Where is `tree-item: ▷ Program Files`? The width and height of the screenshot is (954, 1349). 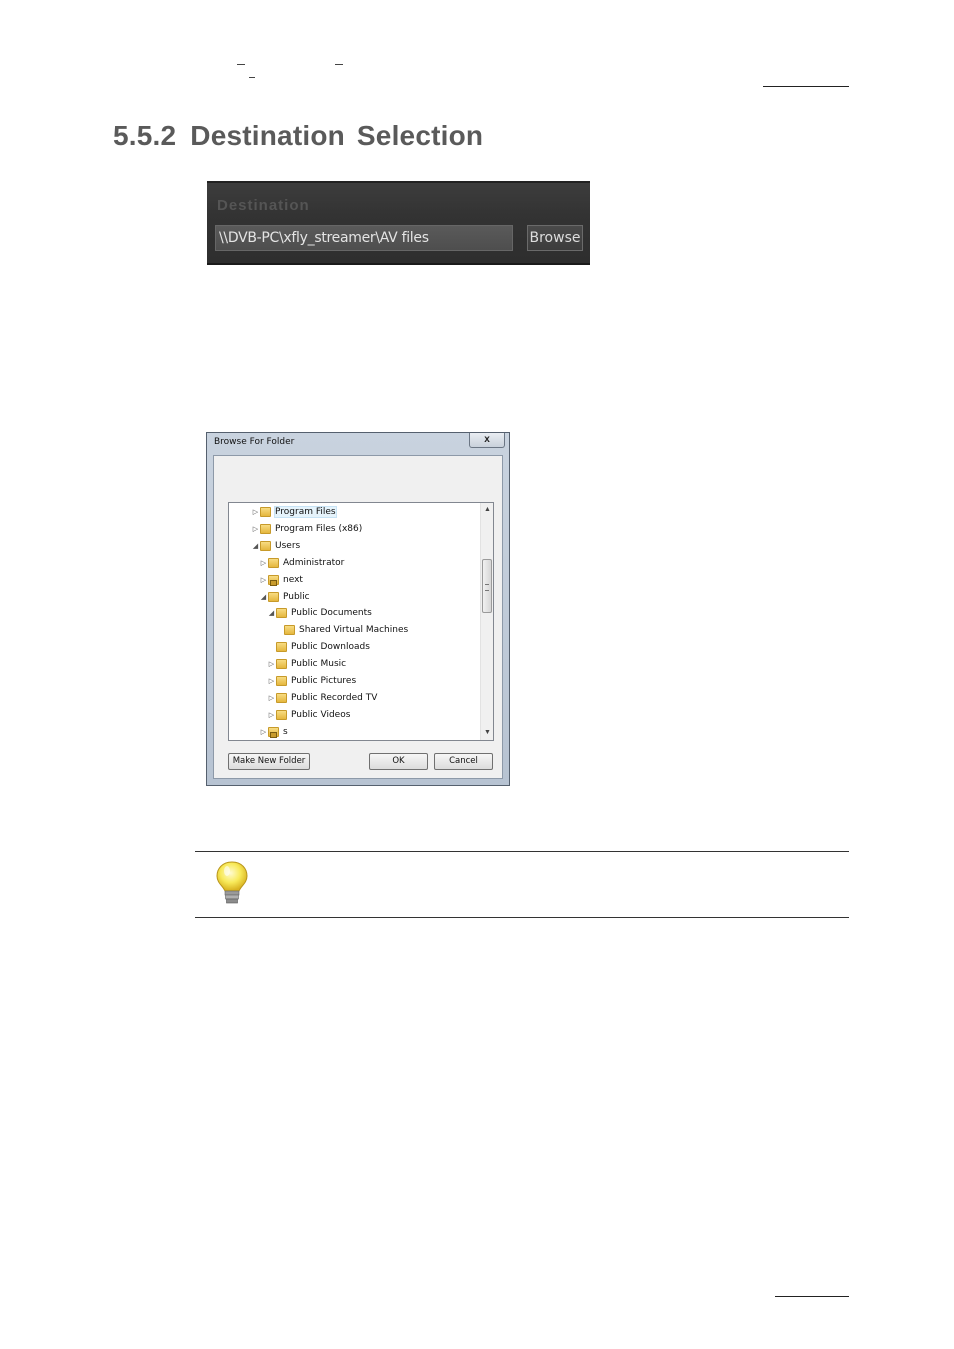 tree-item: ▷ Program Files is located at coordinates (294, 512).